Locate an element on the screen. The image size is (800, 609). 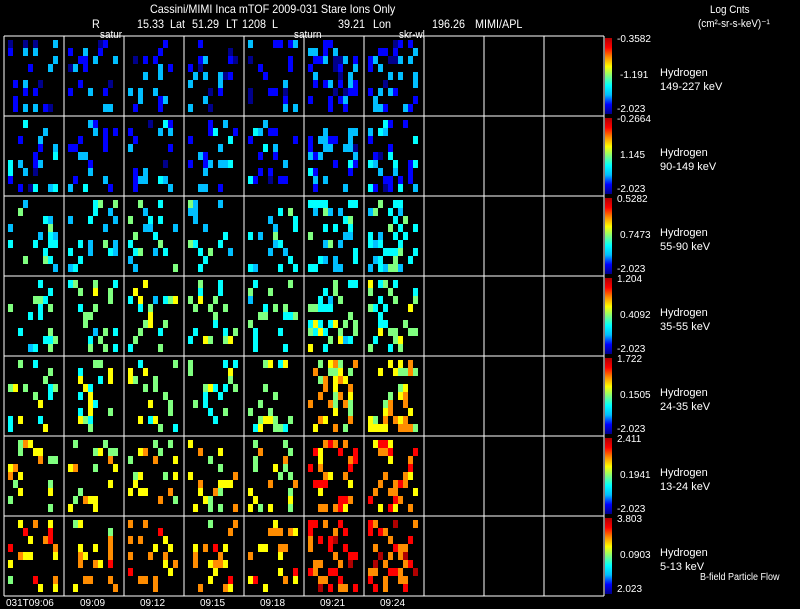
species-label: Hydrogen is located at coordinates (684, 473).